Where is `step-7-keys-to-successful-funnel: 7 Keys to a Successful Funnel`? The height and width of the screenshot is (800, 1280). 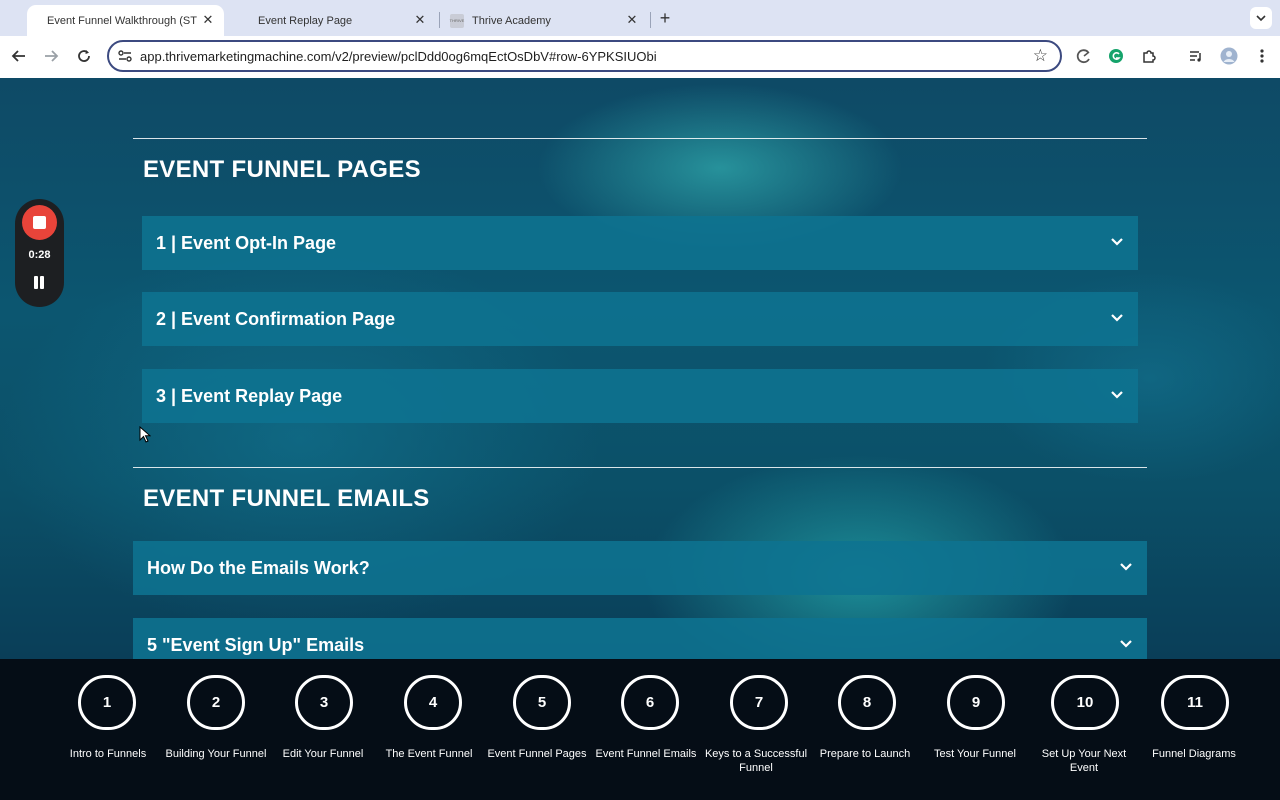 step-7-keys-to-successful-funnel: 7 Keys to a Successful Funnel is located at coordinates (756, 729).